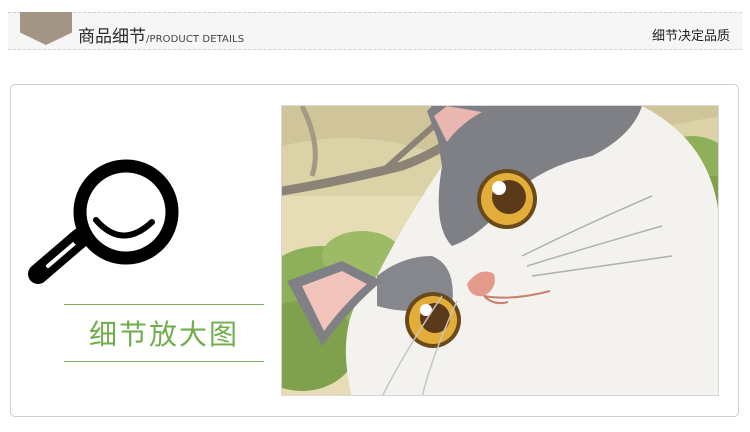 This screenshot has height=432, width=750. I want to click on detail-zoom-label: 细节放大图, so click(163, 334).